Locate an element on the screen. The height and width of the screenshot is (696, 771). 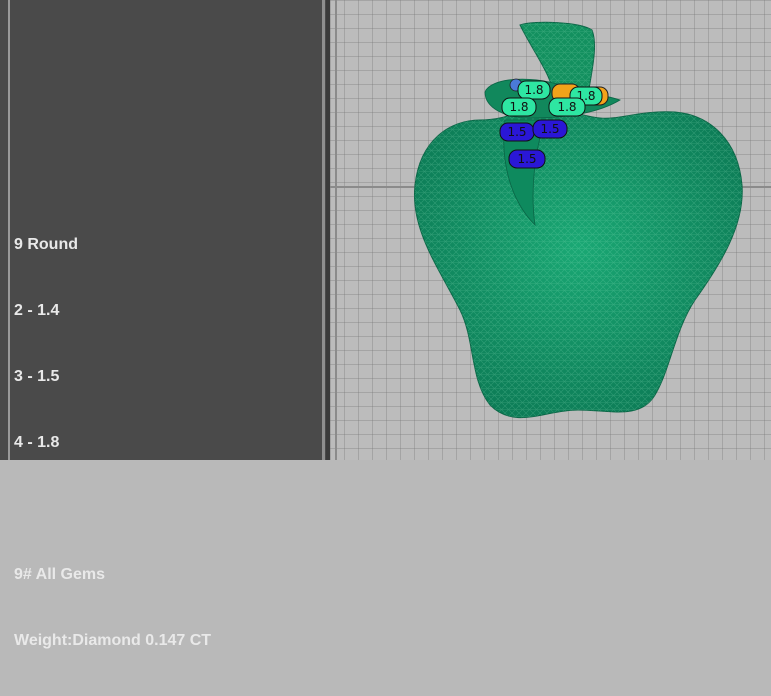
panel-right-border is located at coordinates (323, 230).